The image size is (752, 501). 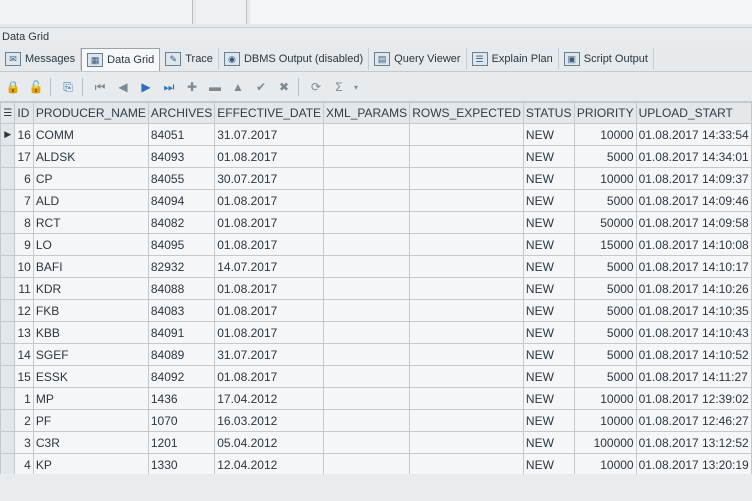 I want to click on row-indicator, so click(x=8, y=288).